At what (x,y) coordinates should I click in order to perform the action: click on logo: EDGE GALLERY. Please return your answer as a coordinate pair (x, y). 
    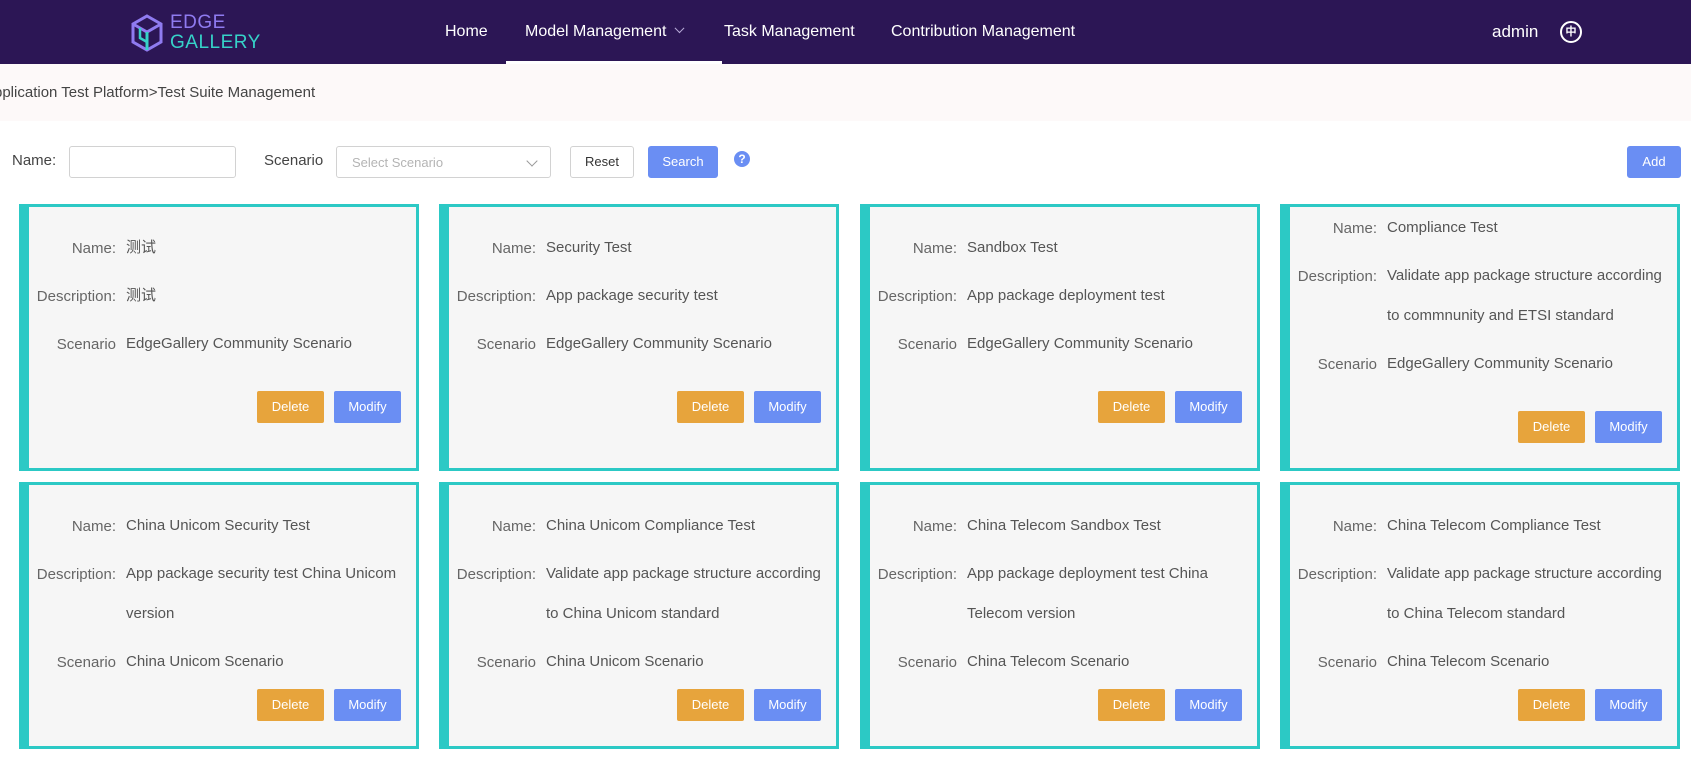
    Looking at the image, I should click on (195, 33).